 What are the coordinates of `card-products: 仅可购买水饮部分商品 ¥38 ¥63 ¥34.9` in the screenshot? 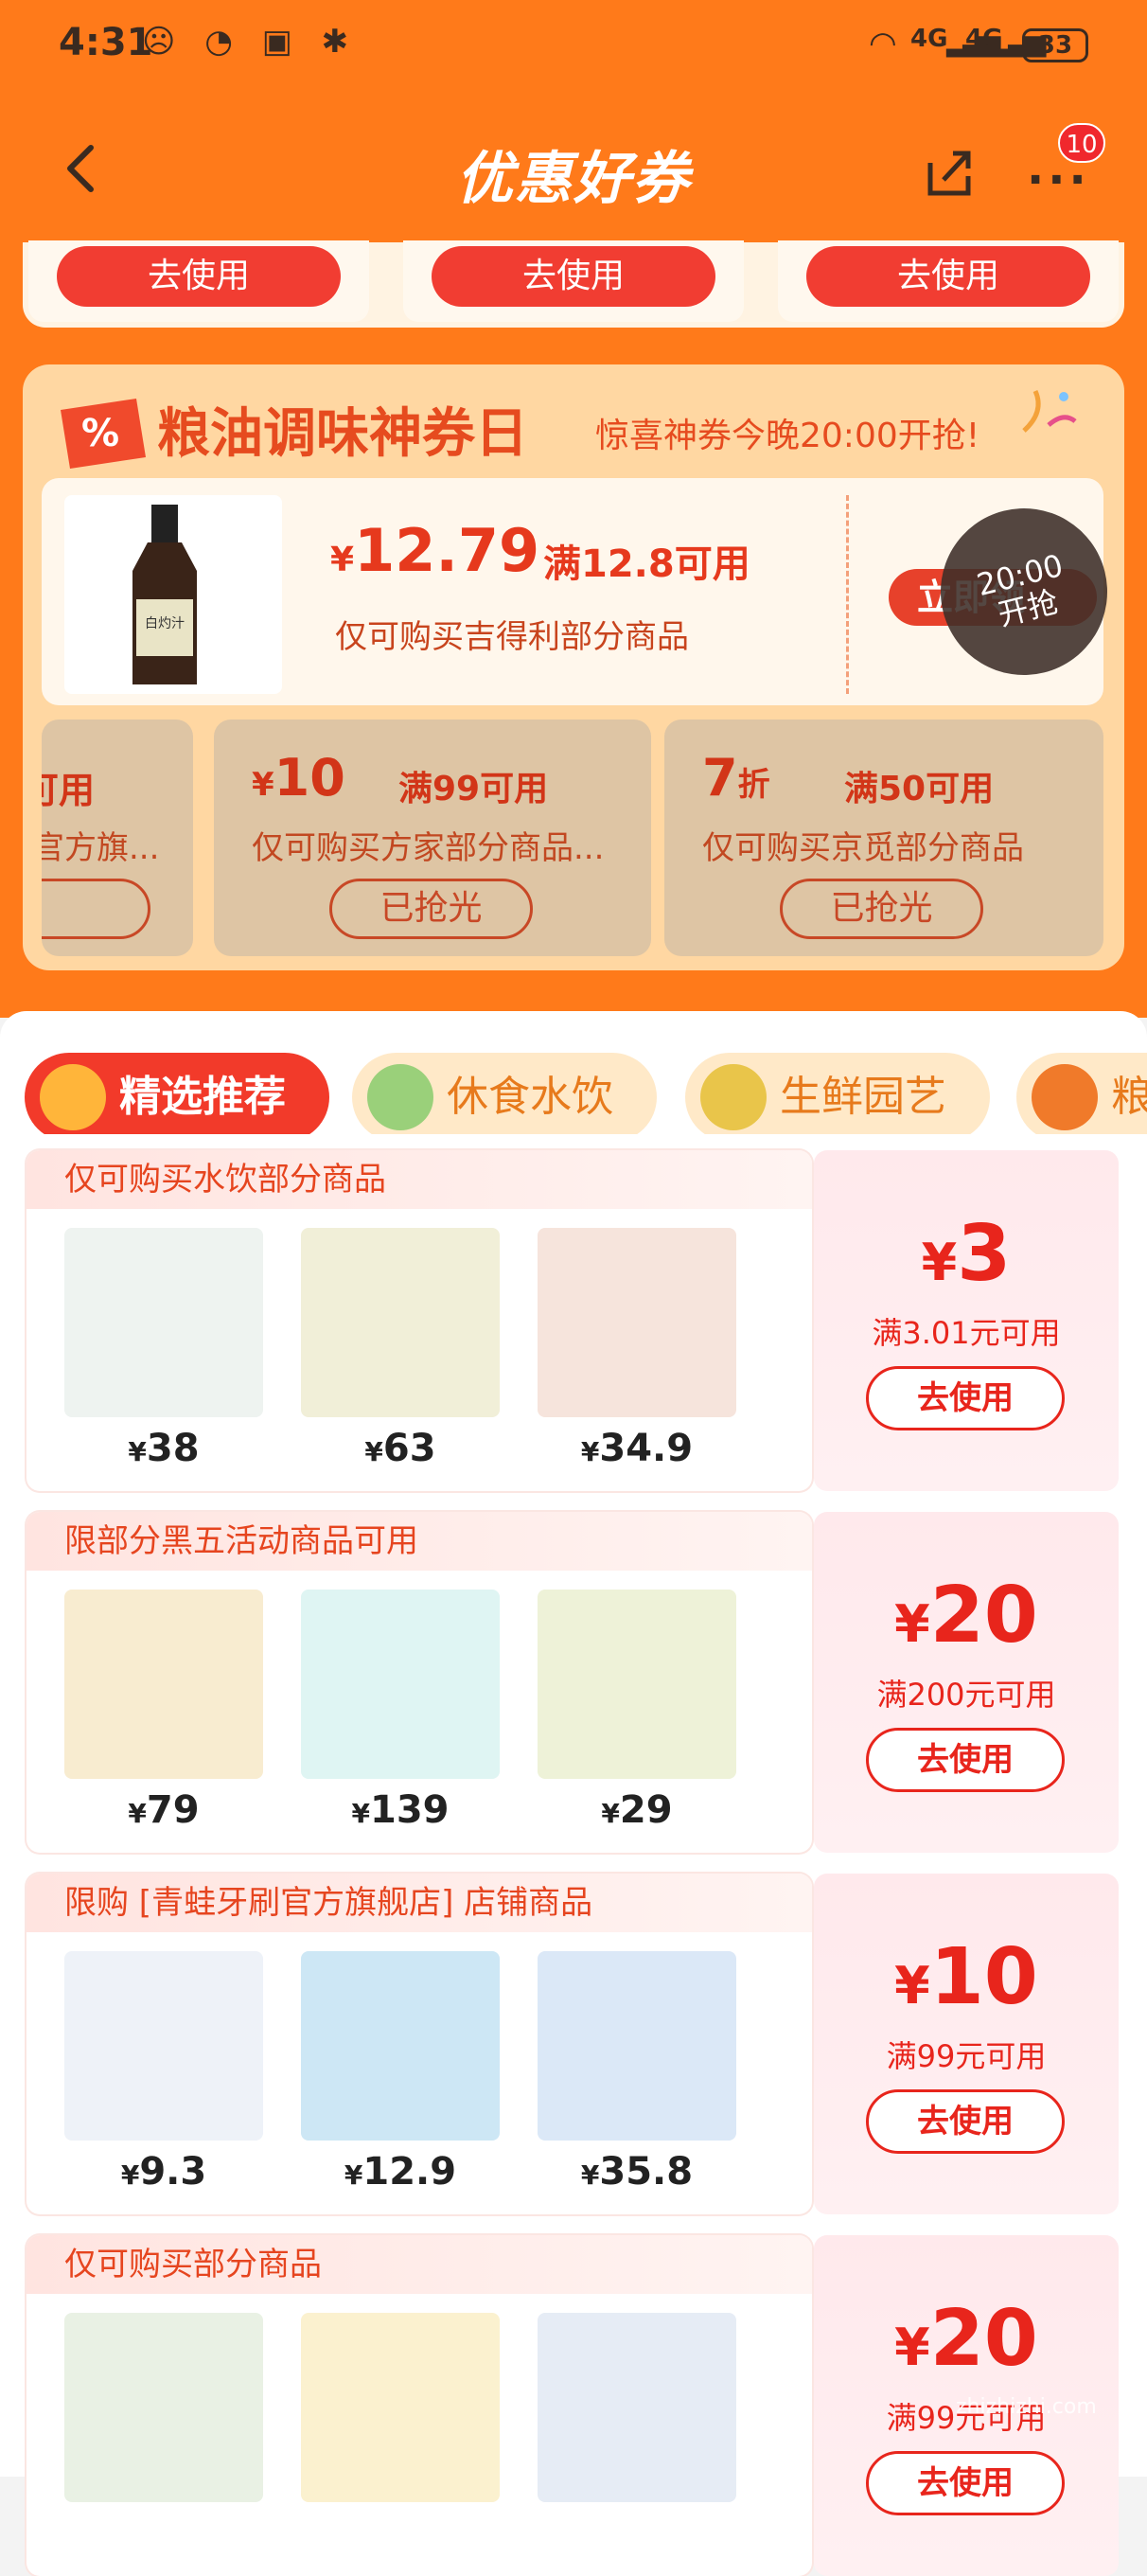 It's located at (419, 1320).